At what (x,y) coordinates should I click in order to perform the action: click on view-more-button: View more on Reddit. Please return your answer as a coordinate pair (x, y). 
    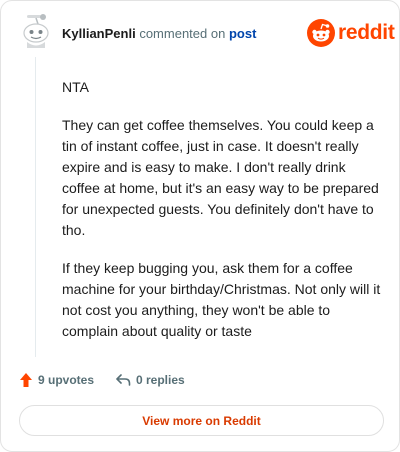
    Looking at the image, I should click on (201, 420).